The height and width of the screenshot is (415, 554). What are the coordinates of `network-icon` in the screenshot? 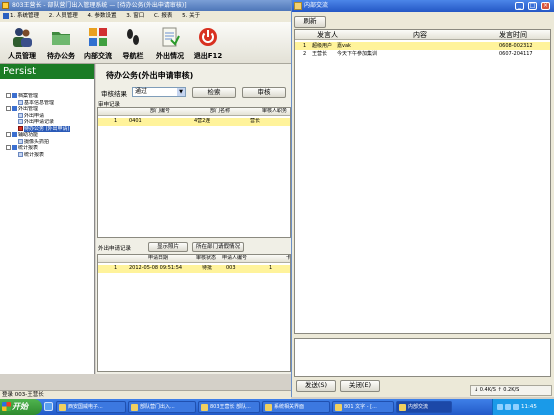 It's located at (500, 407).